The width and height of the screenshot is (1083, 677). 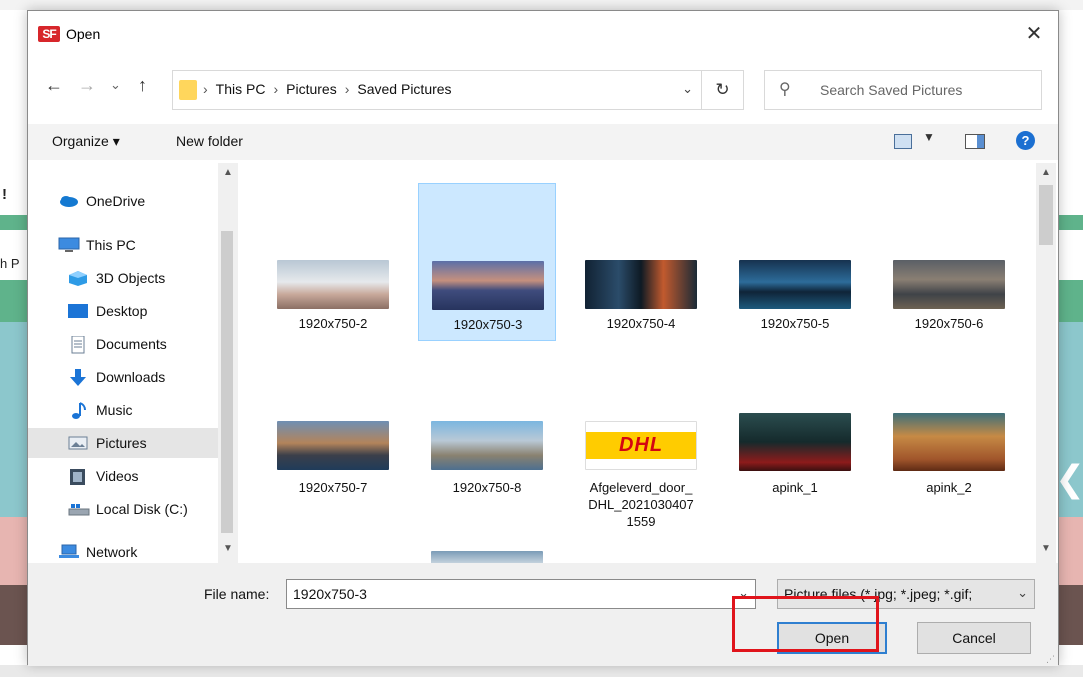 What do you see at coordinates (131, 344) in the screenshot?
I see `sidebar-item-label: Documents` at bounding box center [131, 344].